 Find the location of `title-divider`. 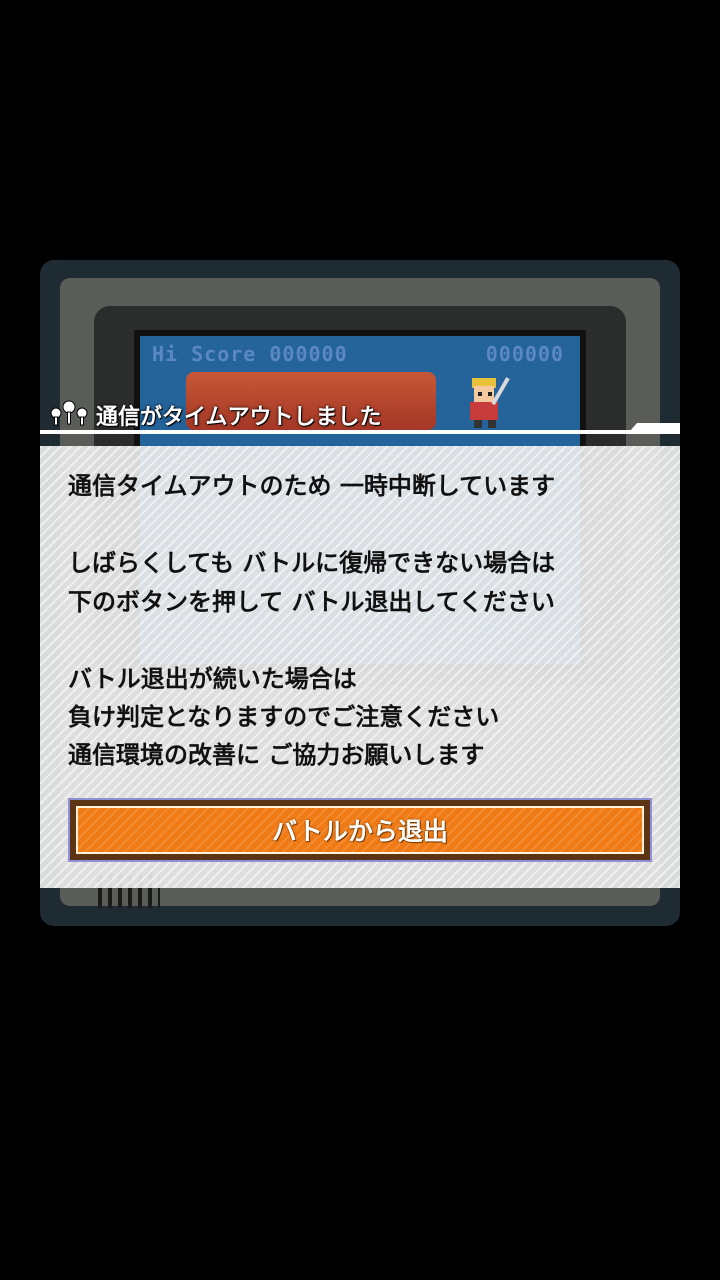

title-divider is located at coordinates (360, 432).